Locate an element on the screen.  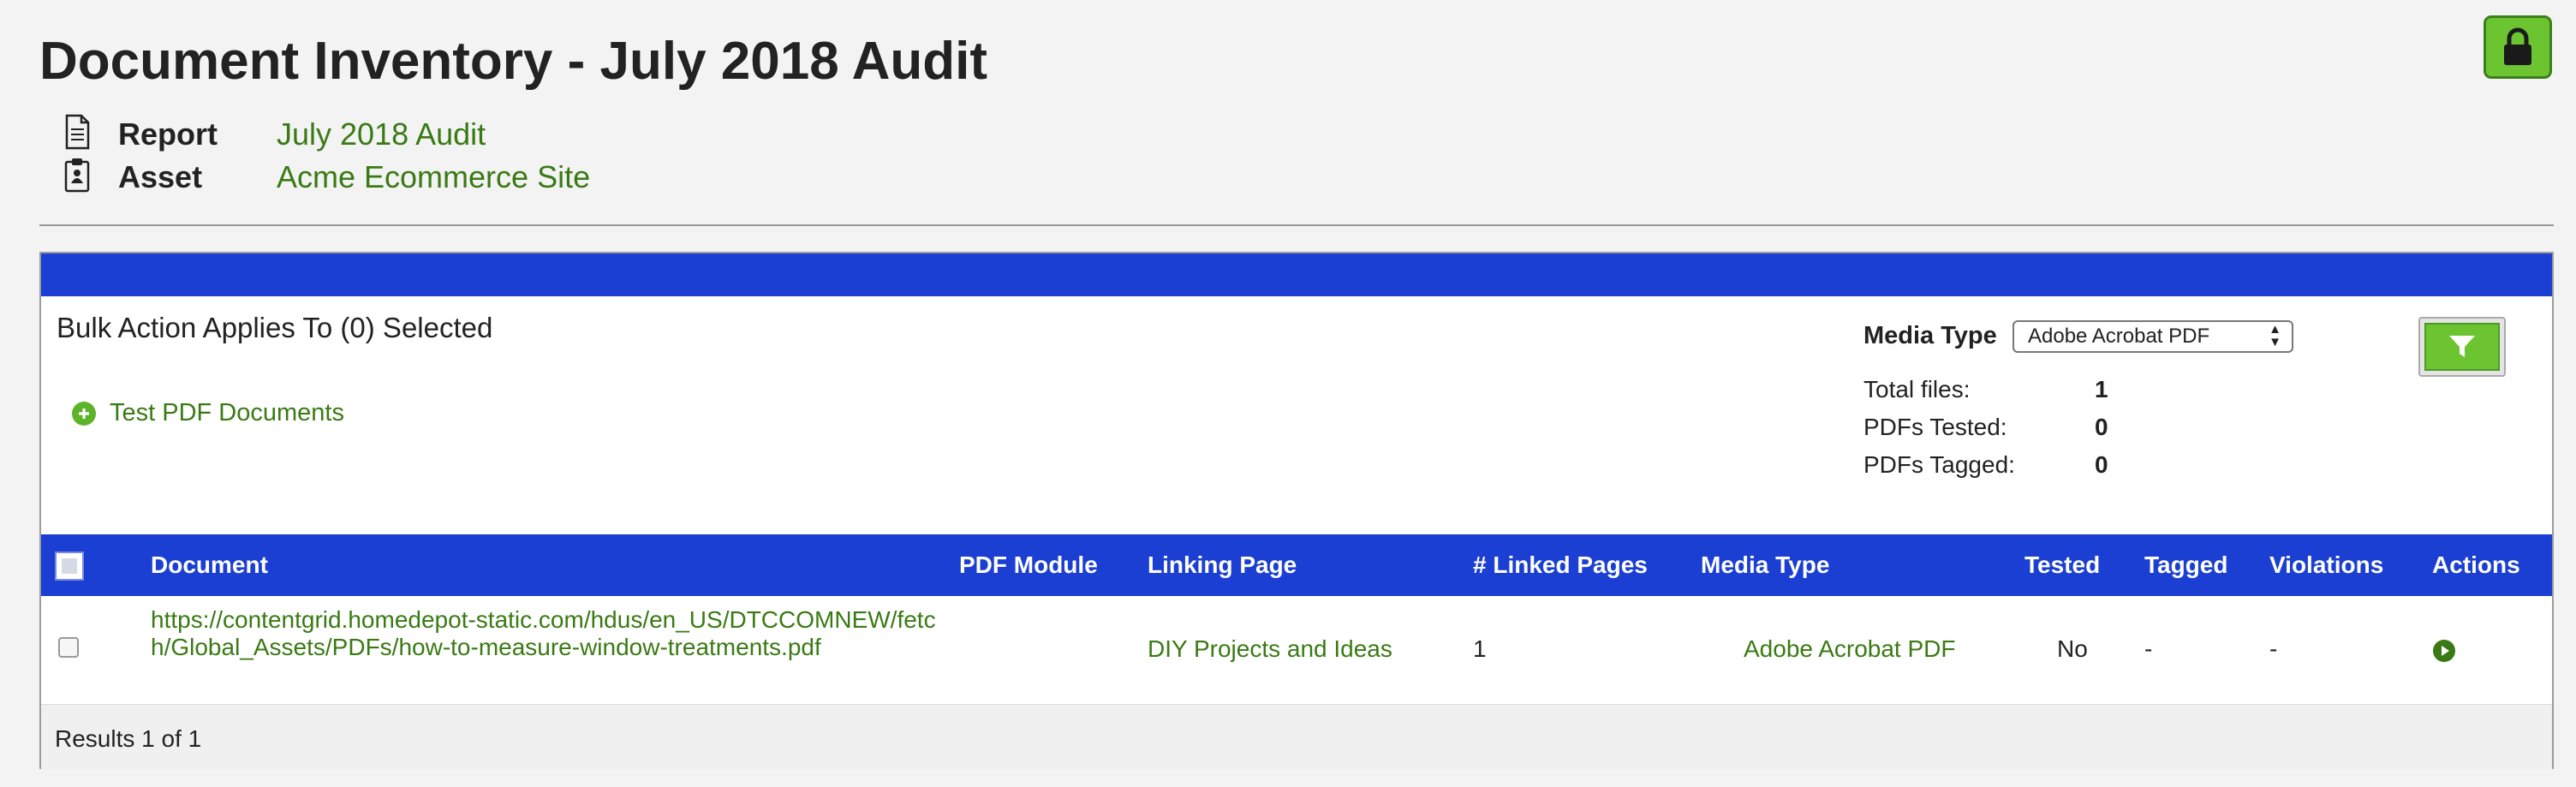
total-files-label: Total files: is located at coordinates (1917, 389).